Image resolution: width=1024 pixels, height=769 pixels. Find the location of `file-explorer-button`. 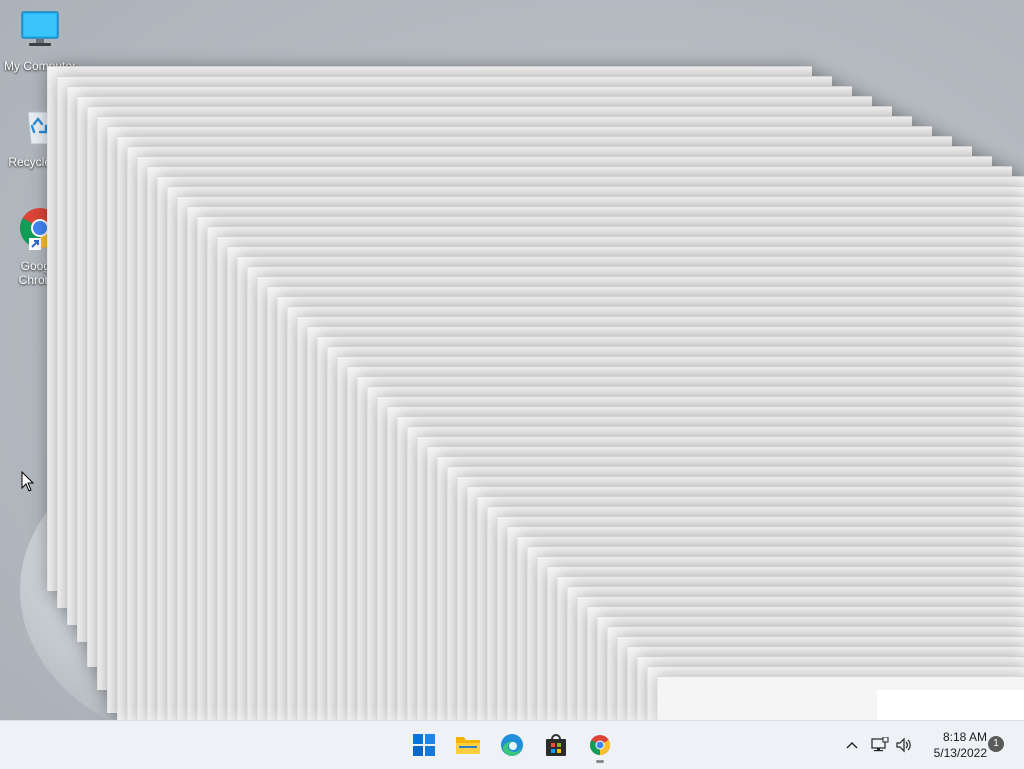

file-explorer-button is located at coordinates (468, 745).